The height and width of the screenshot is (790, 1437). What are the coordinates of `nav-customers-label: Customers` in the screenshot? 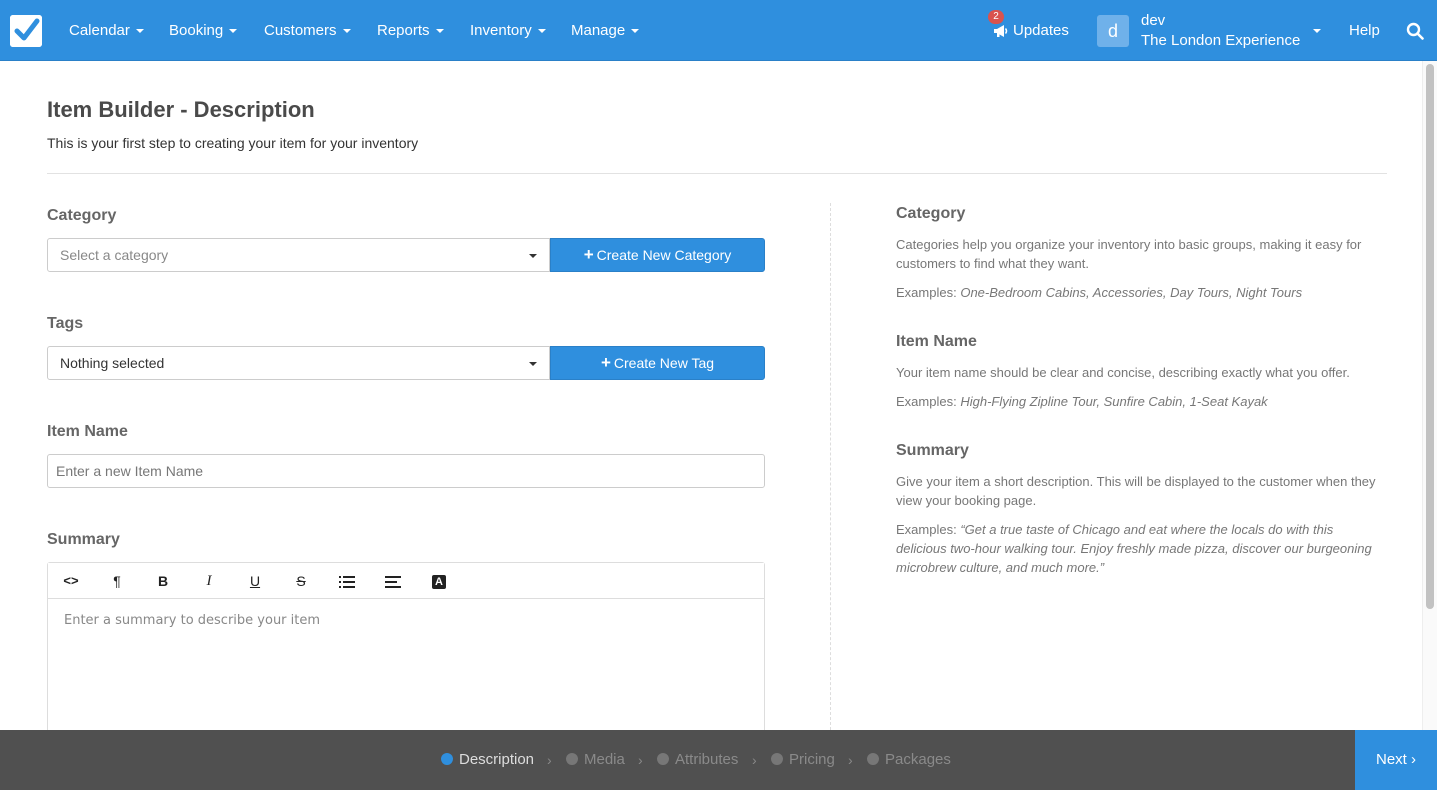 It's located at (300, 30).